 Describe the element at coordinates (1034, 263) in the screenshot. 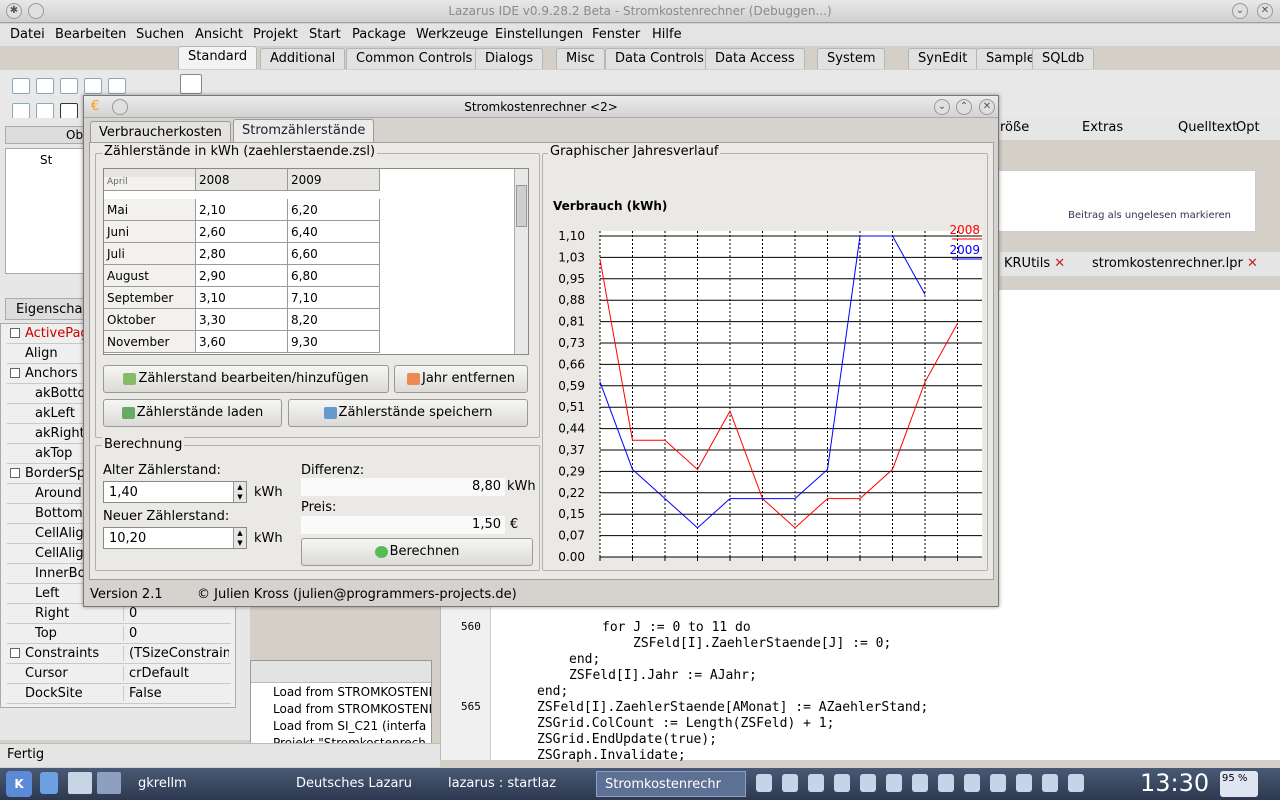

I see `editor-tab: KRUtils ✕` at that location.